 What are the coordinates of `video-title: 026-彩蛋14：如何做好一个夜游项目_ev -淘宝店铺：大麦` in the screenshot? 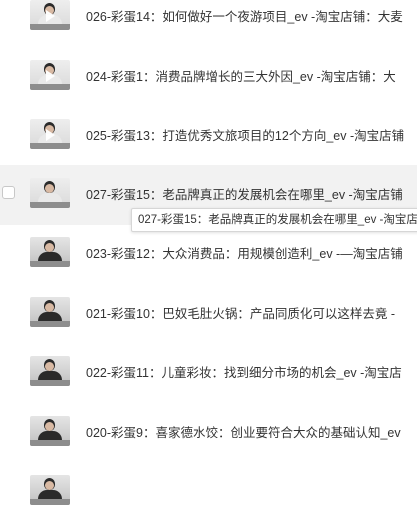 It's located at (244, 17).